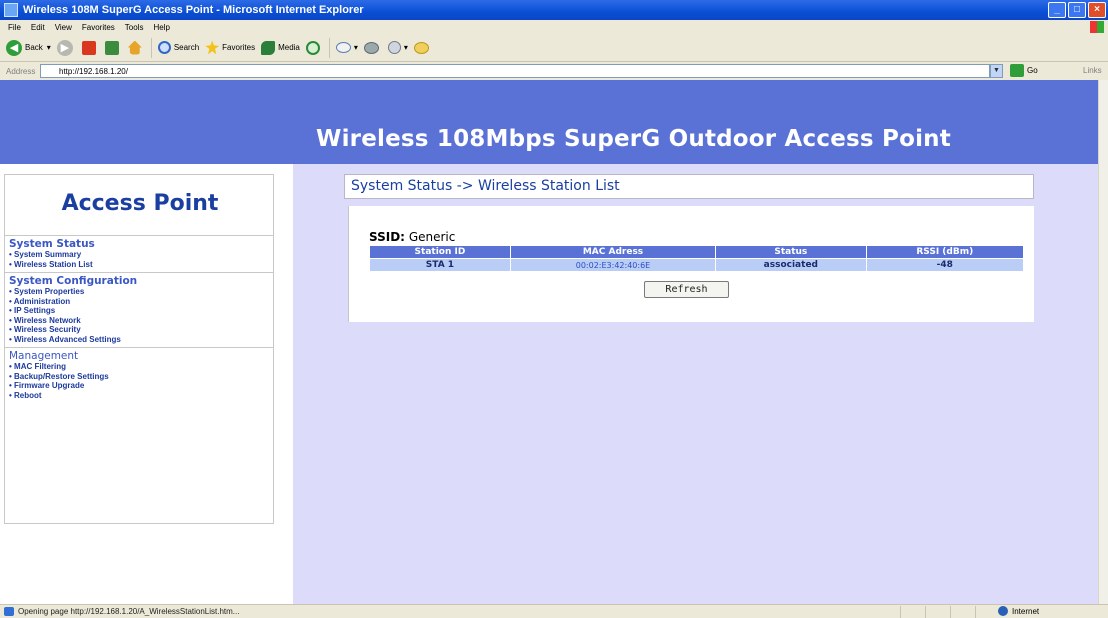 The image size is (1108, 618). Describe the element at coordinates (14, 27) in the screenshot. I see `menu-file: File` at that location.